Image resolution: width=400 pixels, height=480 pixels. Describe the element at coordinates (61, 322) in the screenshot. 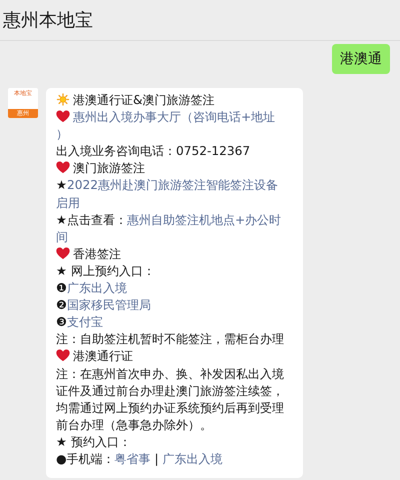

I see `message-text: ❸` at that location.